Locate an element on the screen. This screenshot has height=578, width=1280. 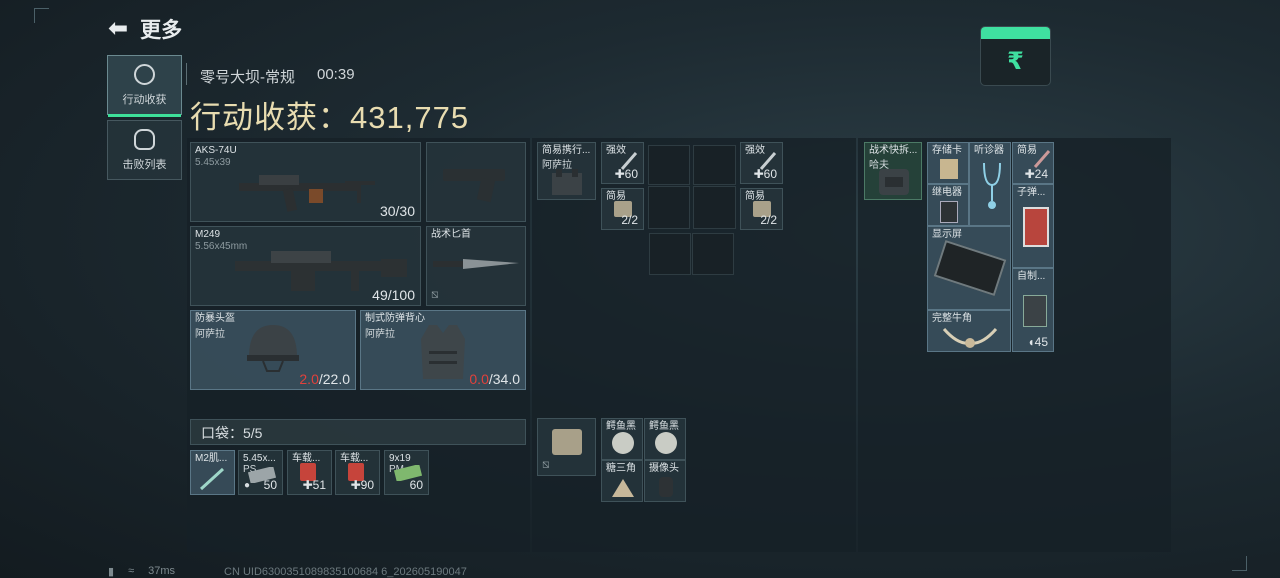
triangle-artifact-icon is located at coordinates (623, 488).